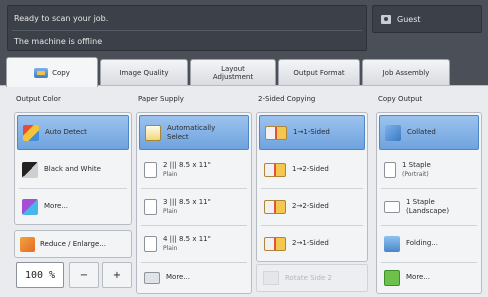  What do you see at coordinates (27, 244) in the screenshot?
I see `reduce-enlarge-icon` at bounding box center [27, 244].